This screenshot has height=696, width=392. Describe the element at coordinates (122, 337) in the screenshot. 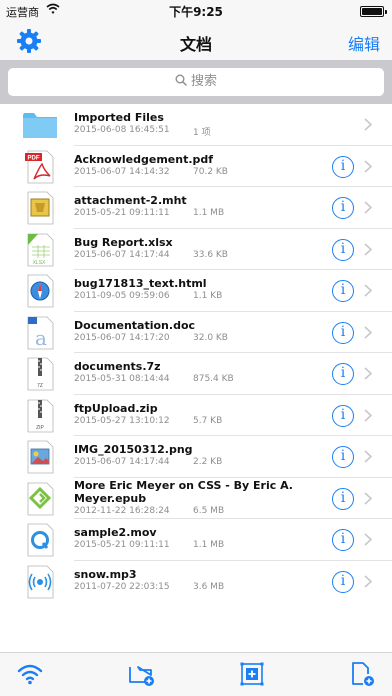

I see `file-date: 2015-06-07 14:17:20` at that location.